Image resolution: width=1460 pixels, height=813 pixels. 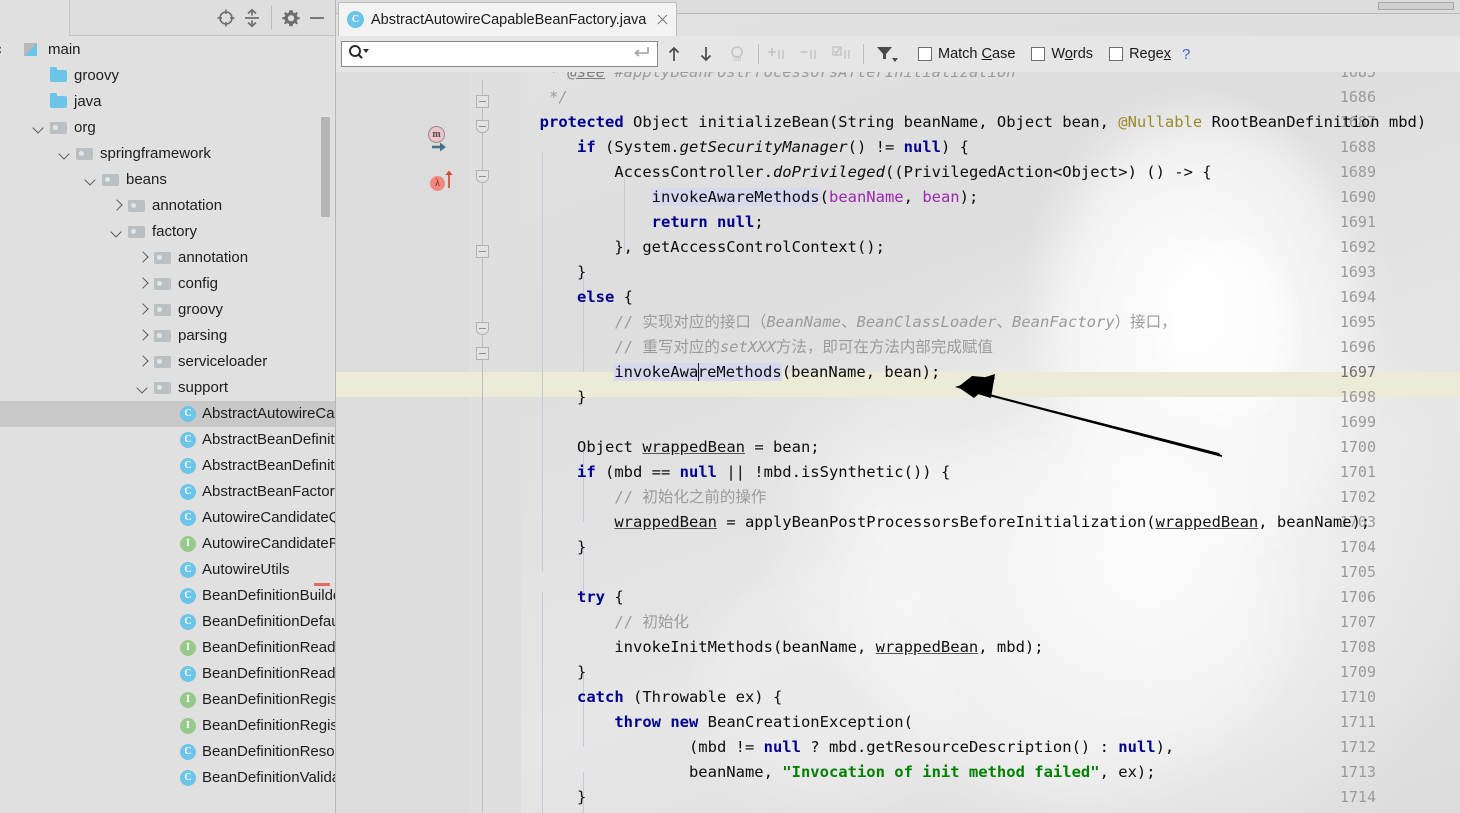 I want to click on match-case-checkbox: Match Case, so click(x=966, y=54).